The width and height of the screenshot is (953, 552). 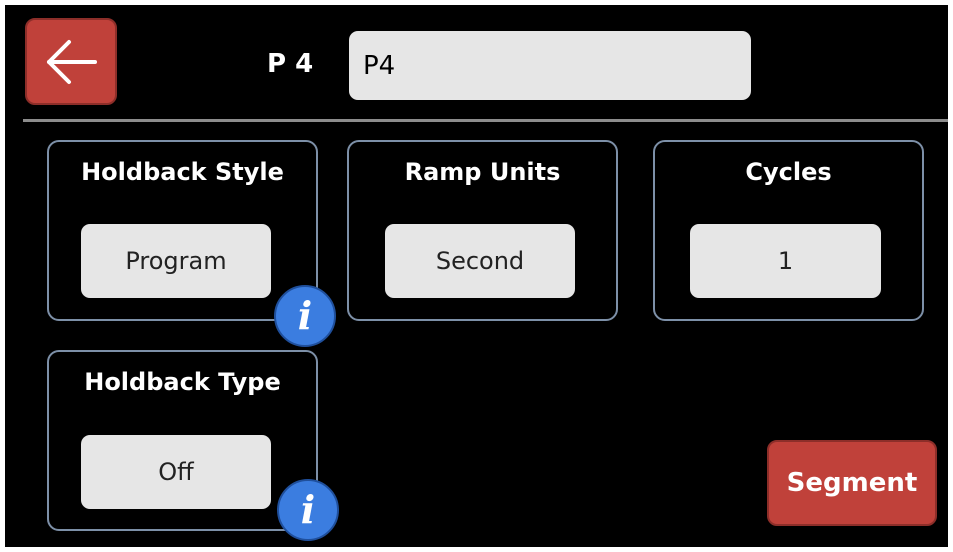 I want to click on program-name-input, so click(x=550, y=65).